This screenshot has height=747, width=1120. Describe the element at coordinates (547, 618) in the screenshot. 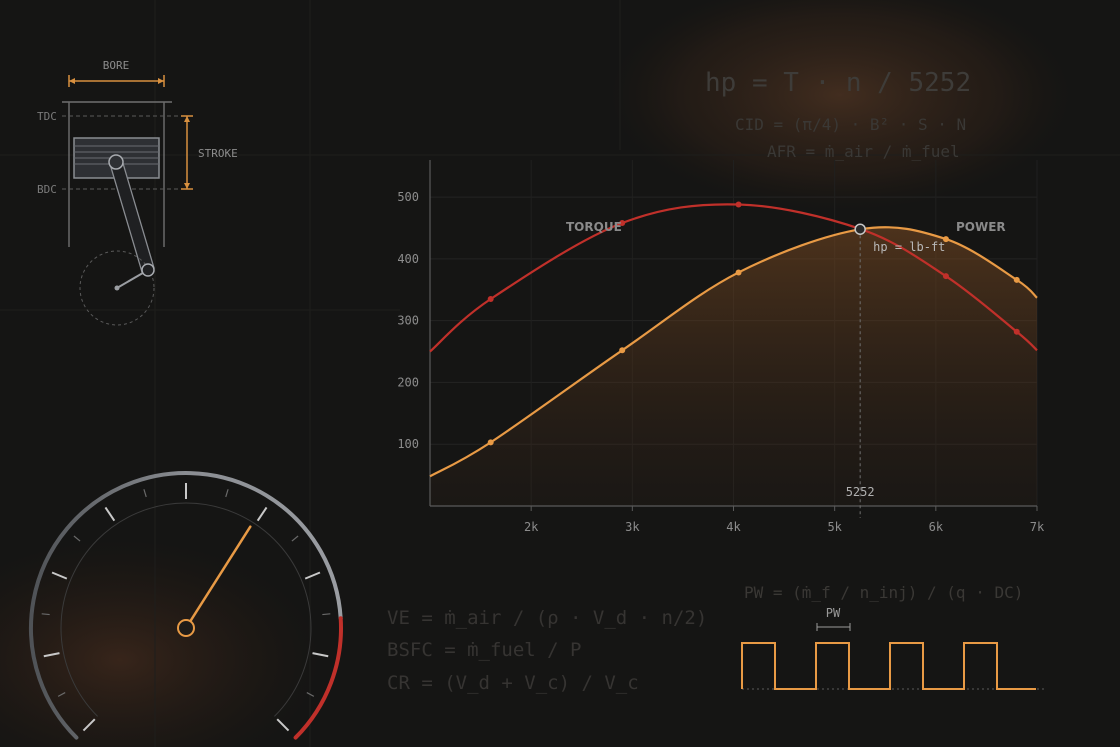

I see `formula-ve: VE = ṁ_air / (ρ · V_d · n/2)` at that location.